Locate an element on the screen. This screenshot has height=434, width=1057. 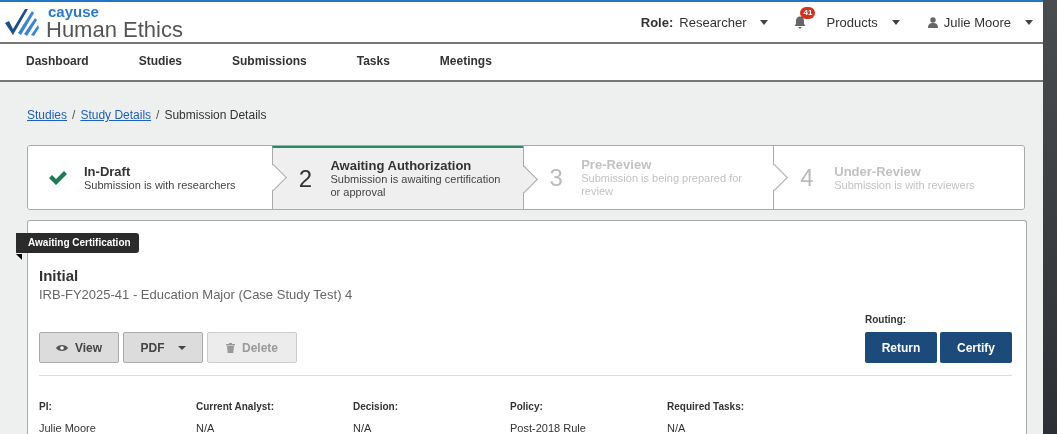
field-label: Policy: is located at coordinates (527, 406).